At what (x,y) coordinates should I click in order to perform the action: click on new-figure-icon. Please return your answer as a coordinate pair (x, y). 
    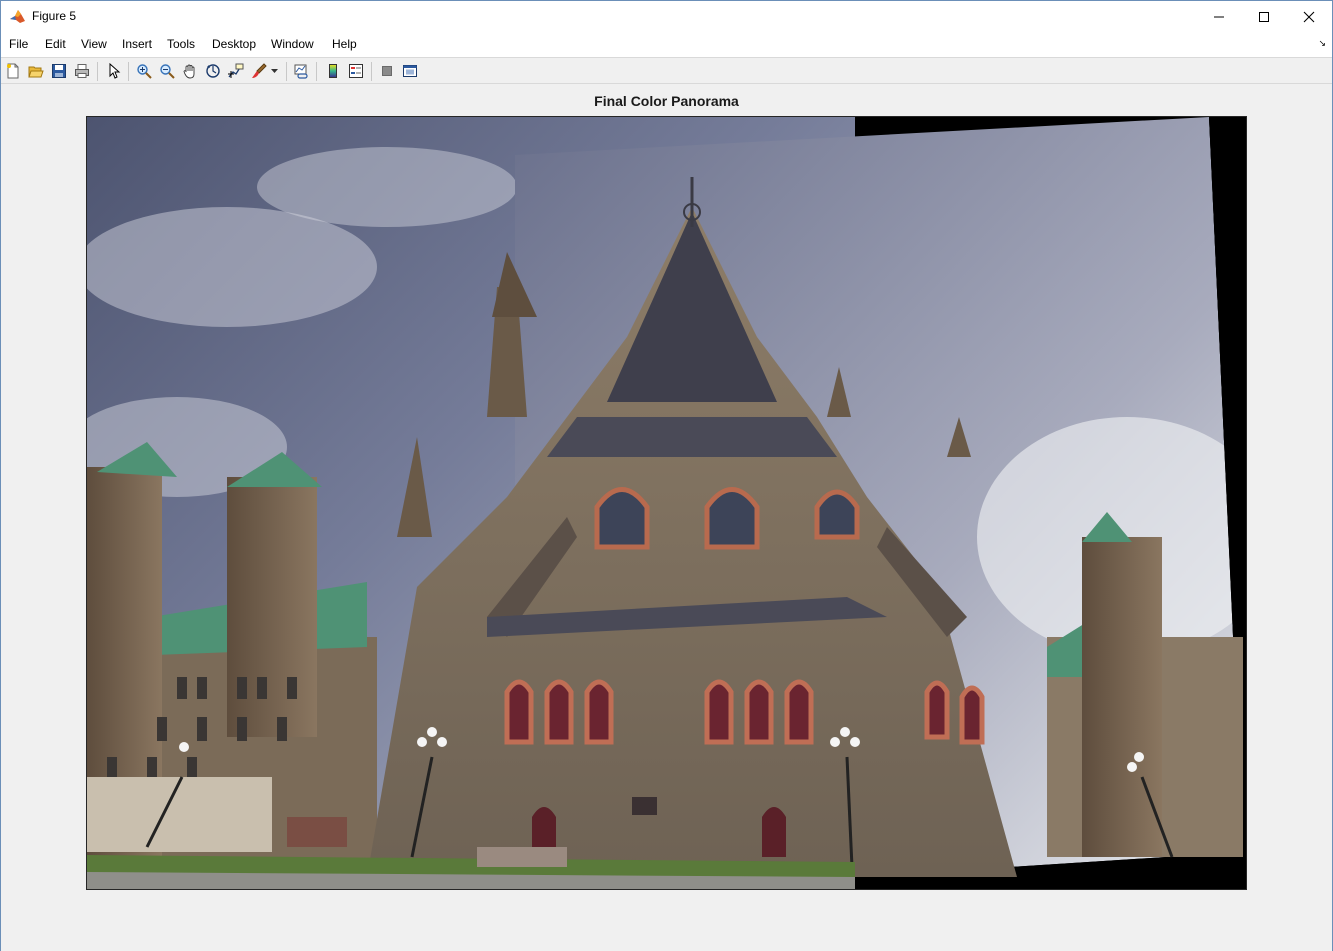
    Looking at the image, I should click on (13, 71).